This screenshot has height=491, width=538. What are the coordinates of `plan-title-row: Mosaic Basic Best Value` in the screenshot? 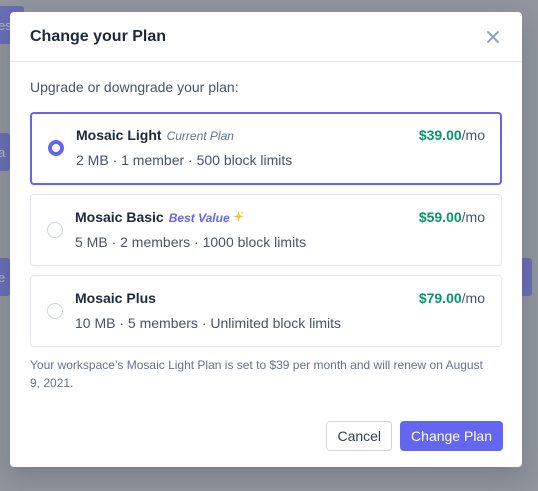 It's located at (159, 217).